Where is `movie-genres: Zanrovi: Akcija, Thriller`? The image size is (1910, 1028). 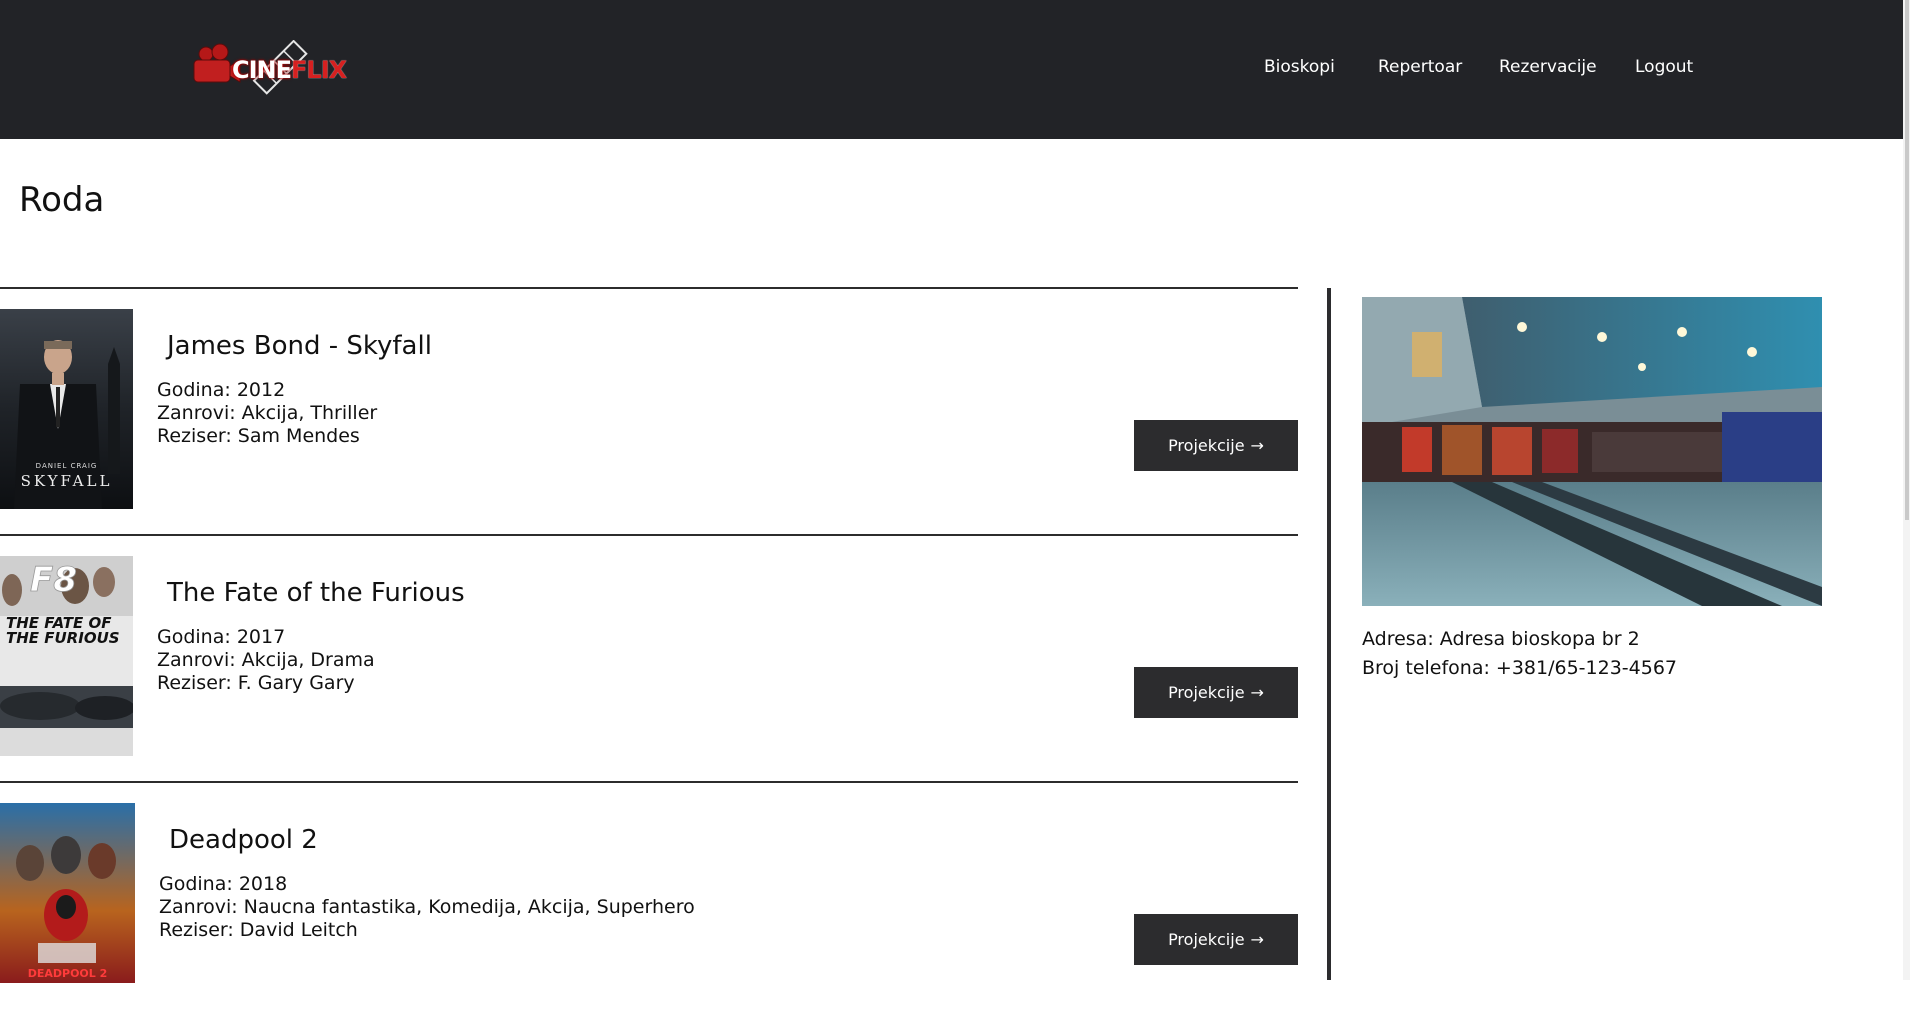 movie-genres: Zanrovi: Akcija, Thriller is located at coordinates (267, 413).